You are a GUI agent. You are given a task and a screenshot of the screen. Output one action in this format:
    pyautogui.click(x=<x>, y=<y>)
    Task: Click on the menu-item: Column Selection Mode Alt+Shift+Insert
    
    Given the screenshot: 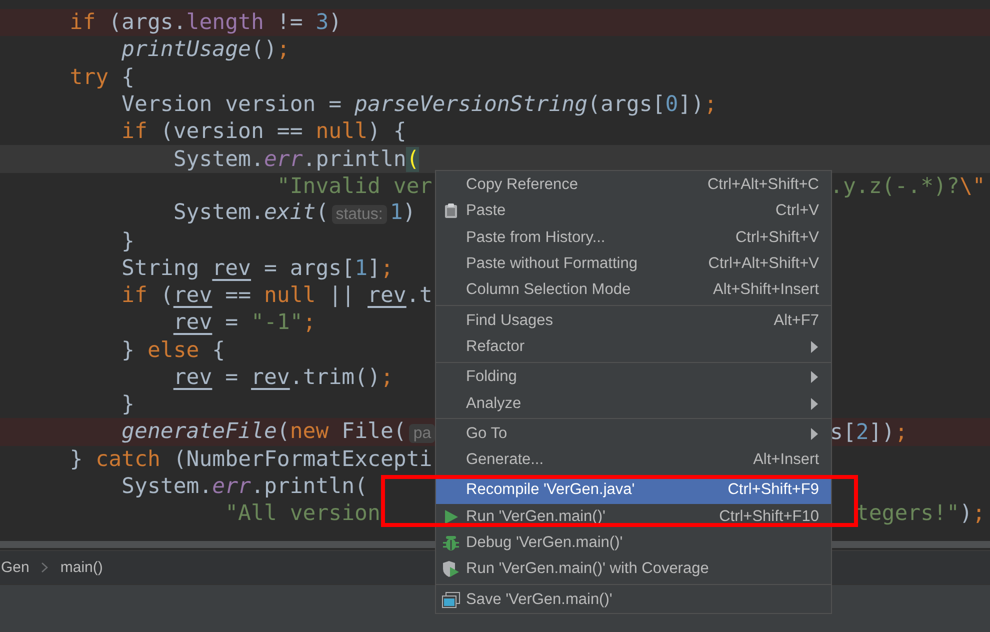 What is the action you would take?
    pyautogui.click(x=633, y=290)
    